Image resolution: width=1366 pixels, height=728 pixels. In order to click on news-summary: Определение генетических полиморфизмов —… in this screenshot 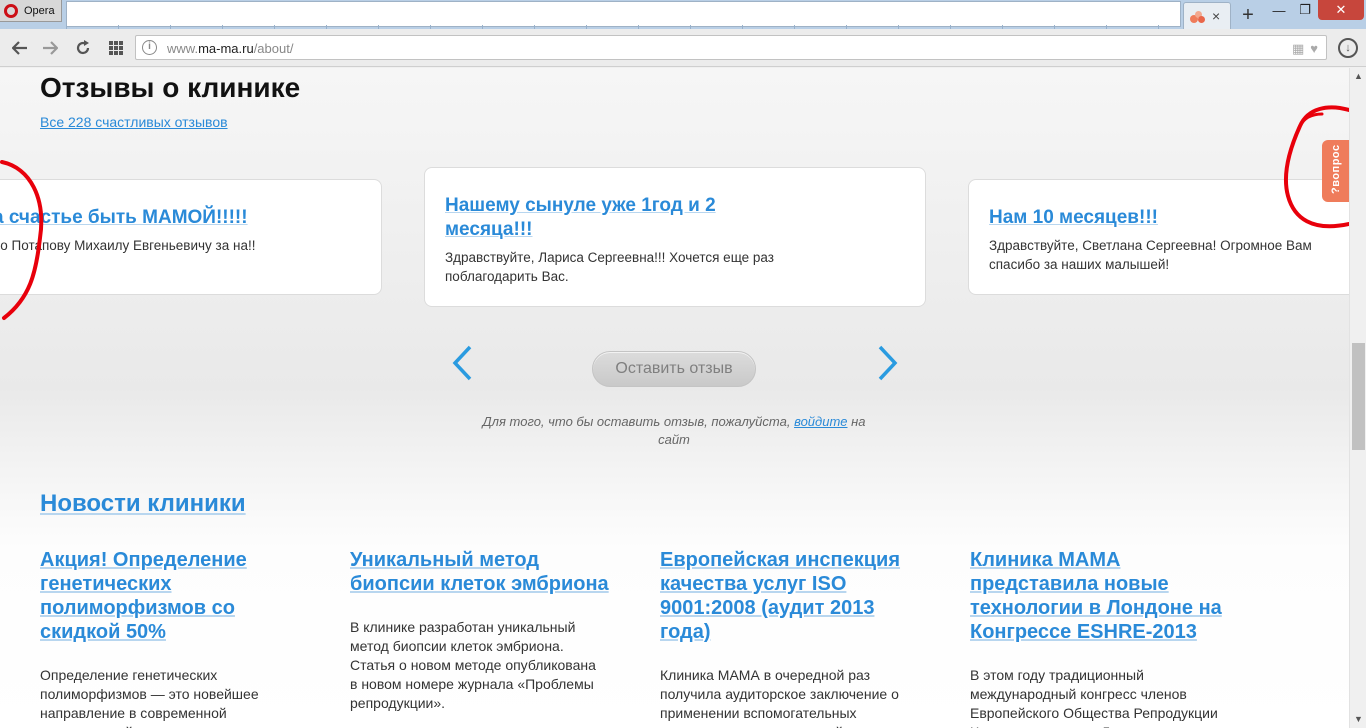, I will do `click(149, 697)`.